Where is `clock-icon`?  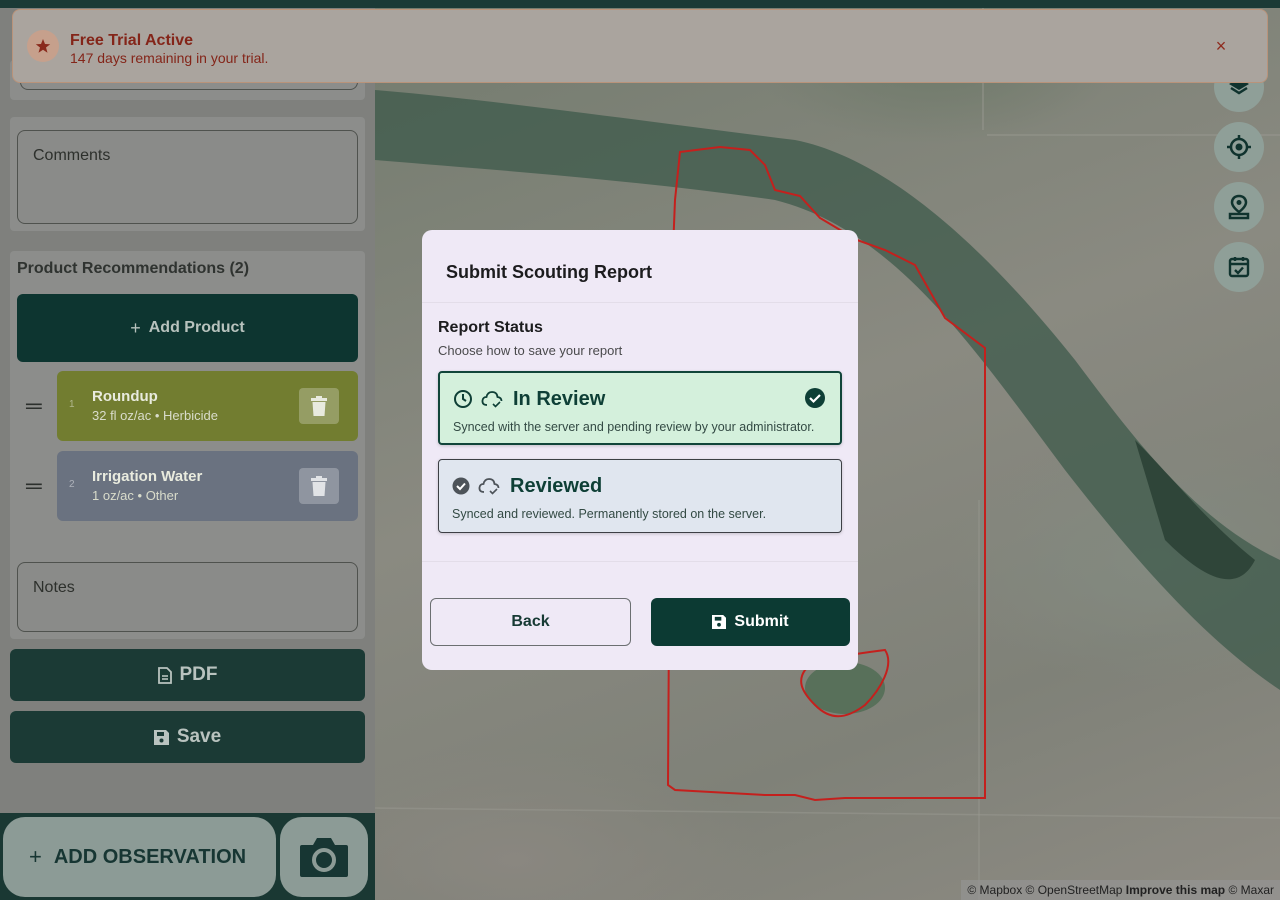 clock-icon is located at coordinates (463, 399).